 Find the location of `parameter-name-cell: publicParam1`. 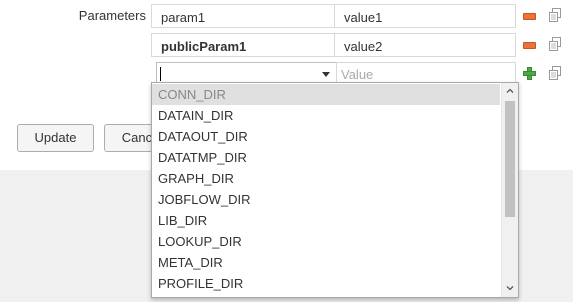

parameter-name-cell: publicParam1 is located at coordinates (243, 45).